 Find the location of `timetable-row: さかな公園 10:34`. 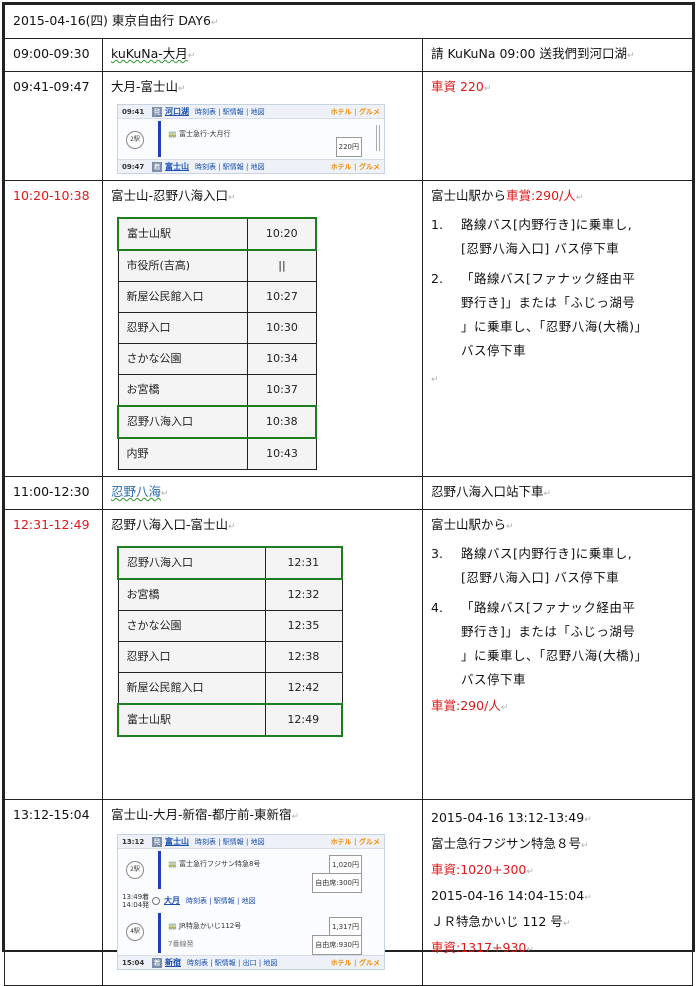

timetable-row: さかな公園 10:34 is located at coordinates (217, 359).